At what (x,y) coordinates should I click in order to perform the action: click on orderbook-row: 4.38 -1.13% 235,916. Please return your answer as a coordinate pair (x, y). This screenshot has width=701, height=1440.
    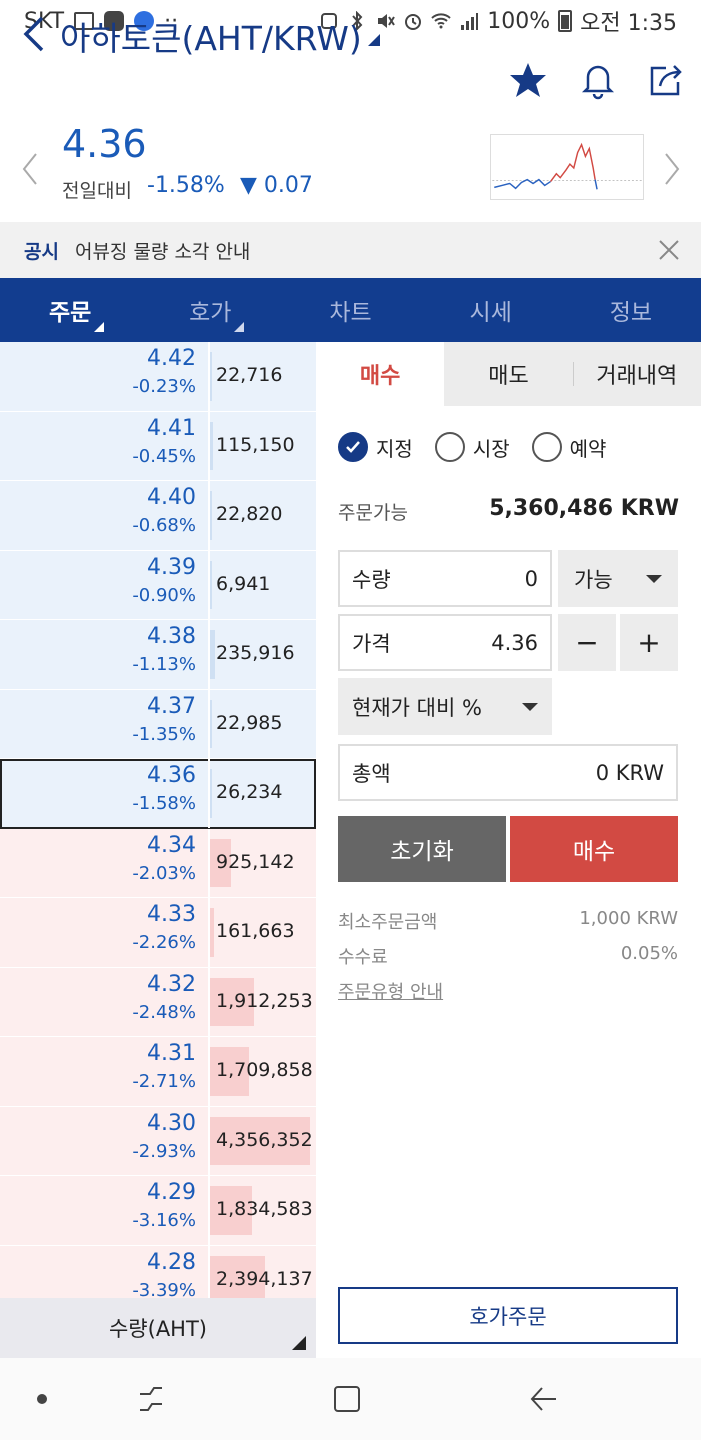
    Looking at the image, I should click on (158, 655).